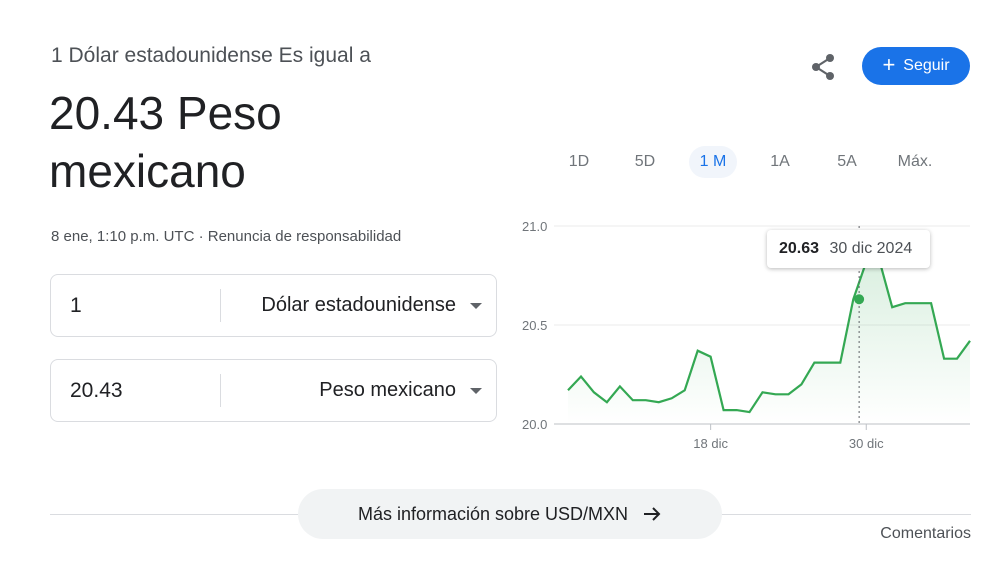 The height and width of the screenshot is (565, 1004). What do you see at coordinates (926, 65) in the screenshot?
I see `follow-label: Seguir` at bounding box center [926, 65].